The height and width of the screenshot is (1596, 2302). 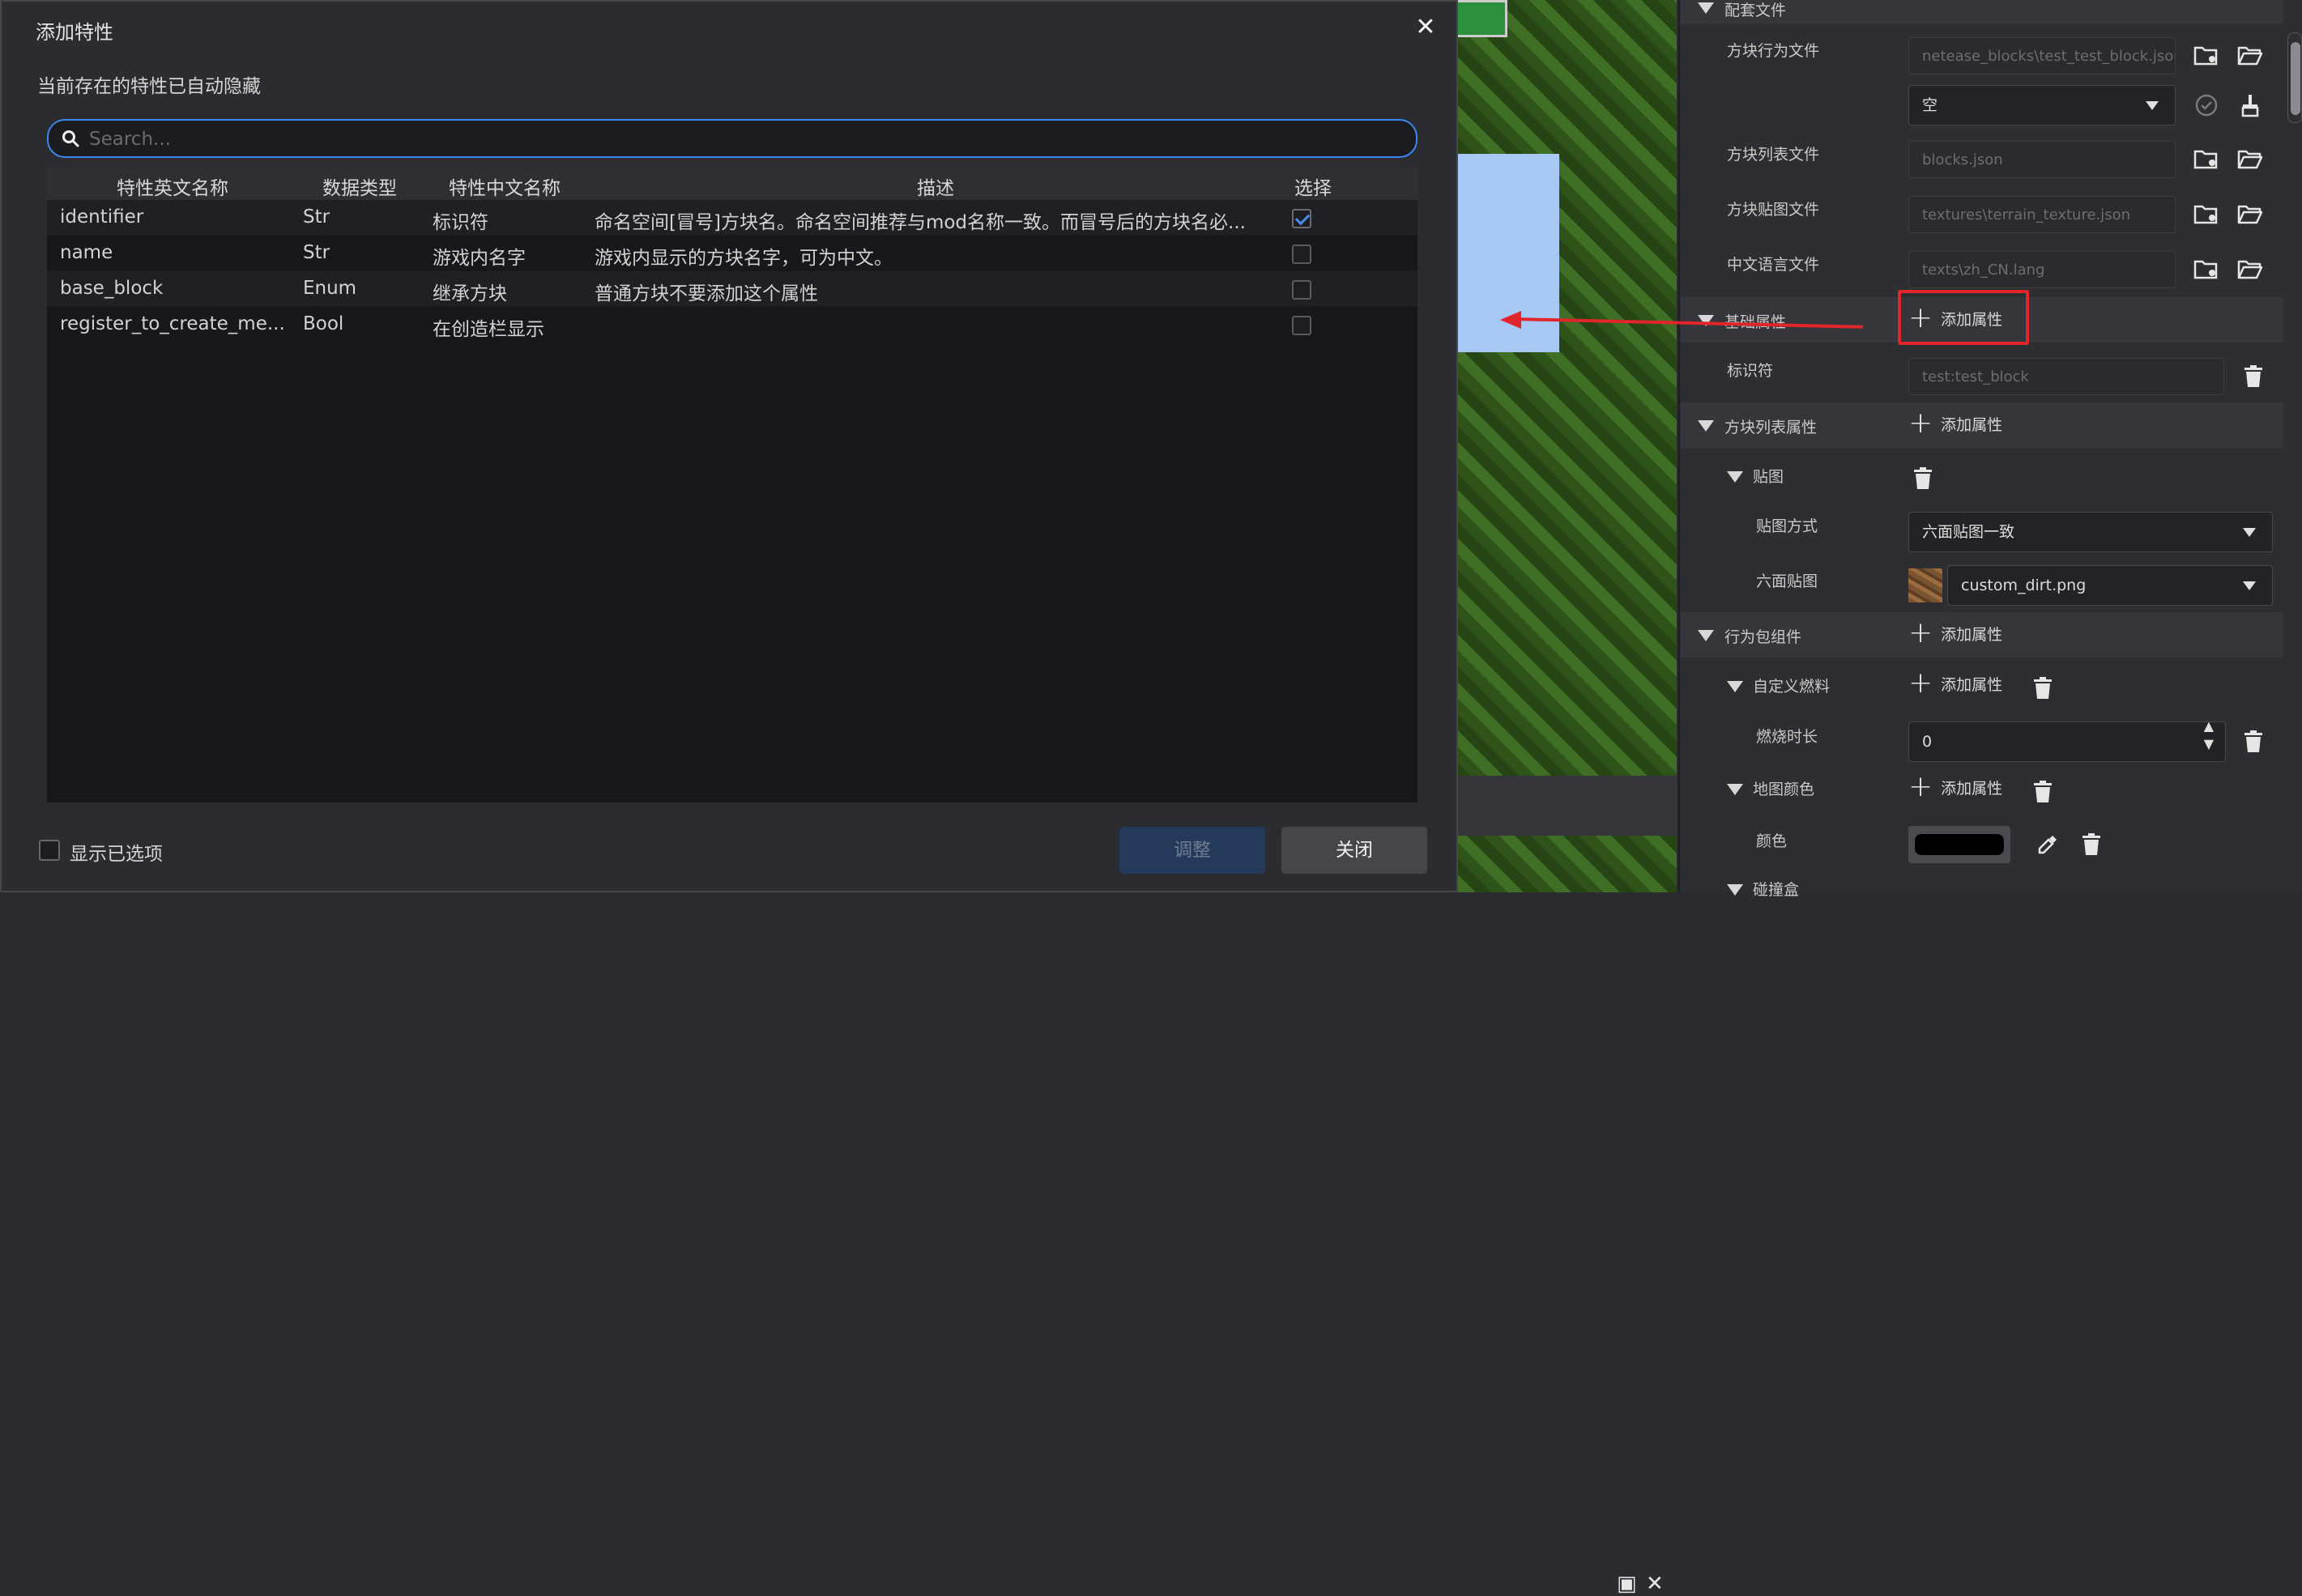 What do you see at coordinates (1354, 850) in the screenshot?
I see `close-button: 关闭` at bounding box center [1354, 850].